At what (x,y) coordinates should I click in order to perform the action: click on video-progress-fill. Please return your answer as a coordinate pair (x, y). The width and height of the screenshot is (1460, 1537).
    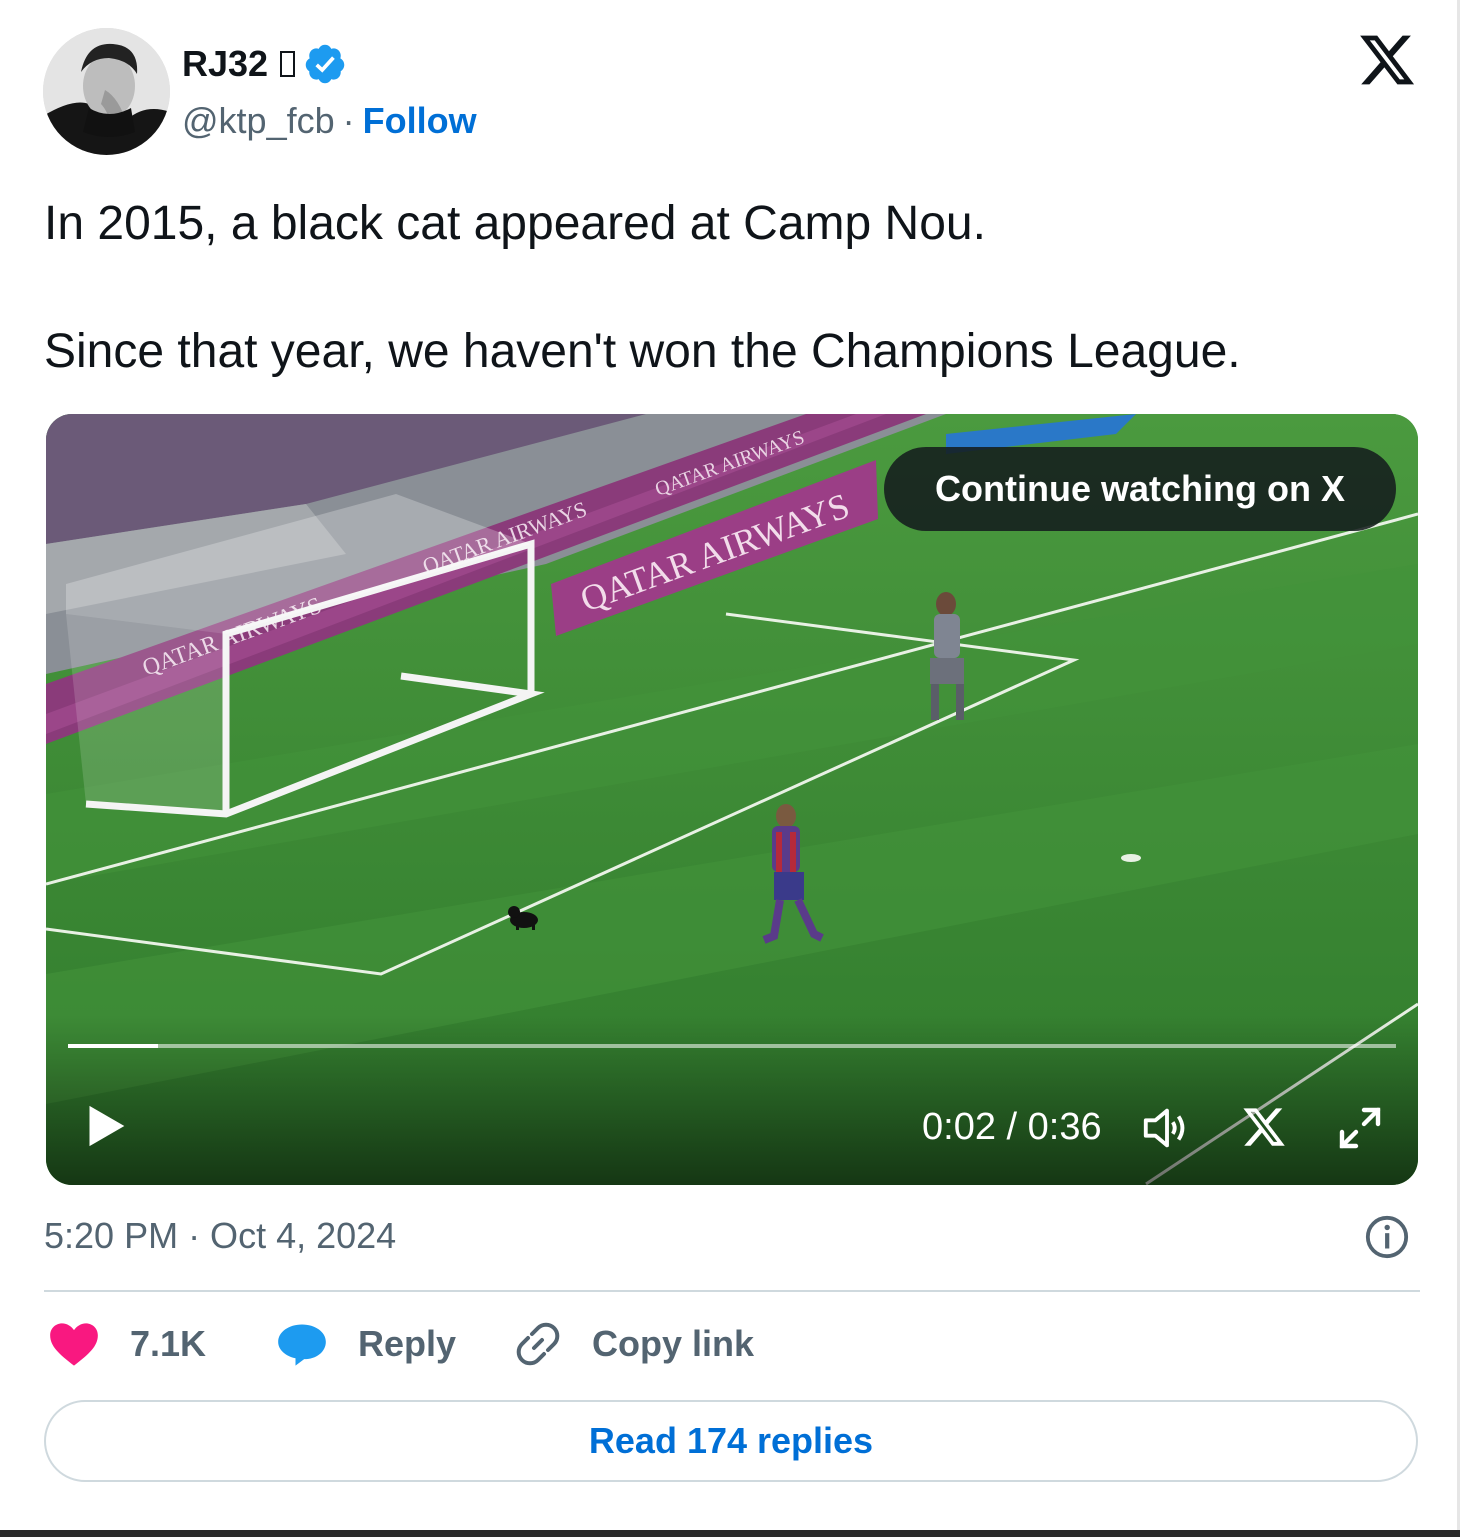
    Looking at the image, I should click on (113, 1046).